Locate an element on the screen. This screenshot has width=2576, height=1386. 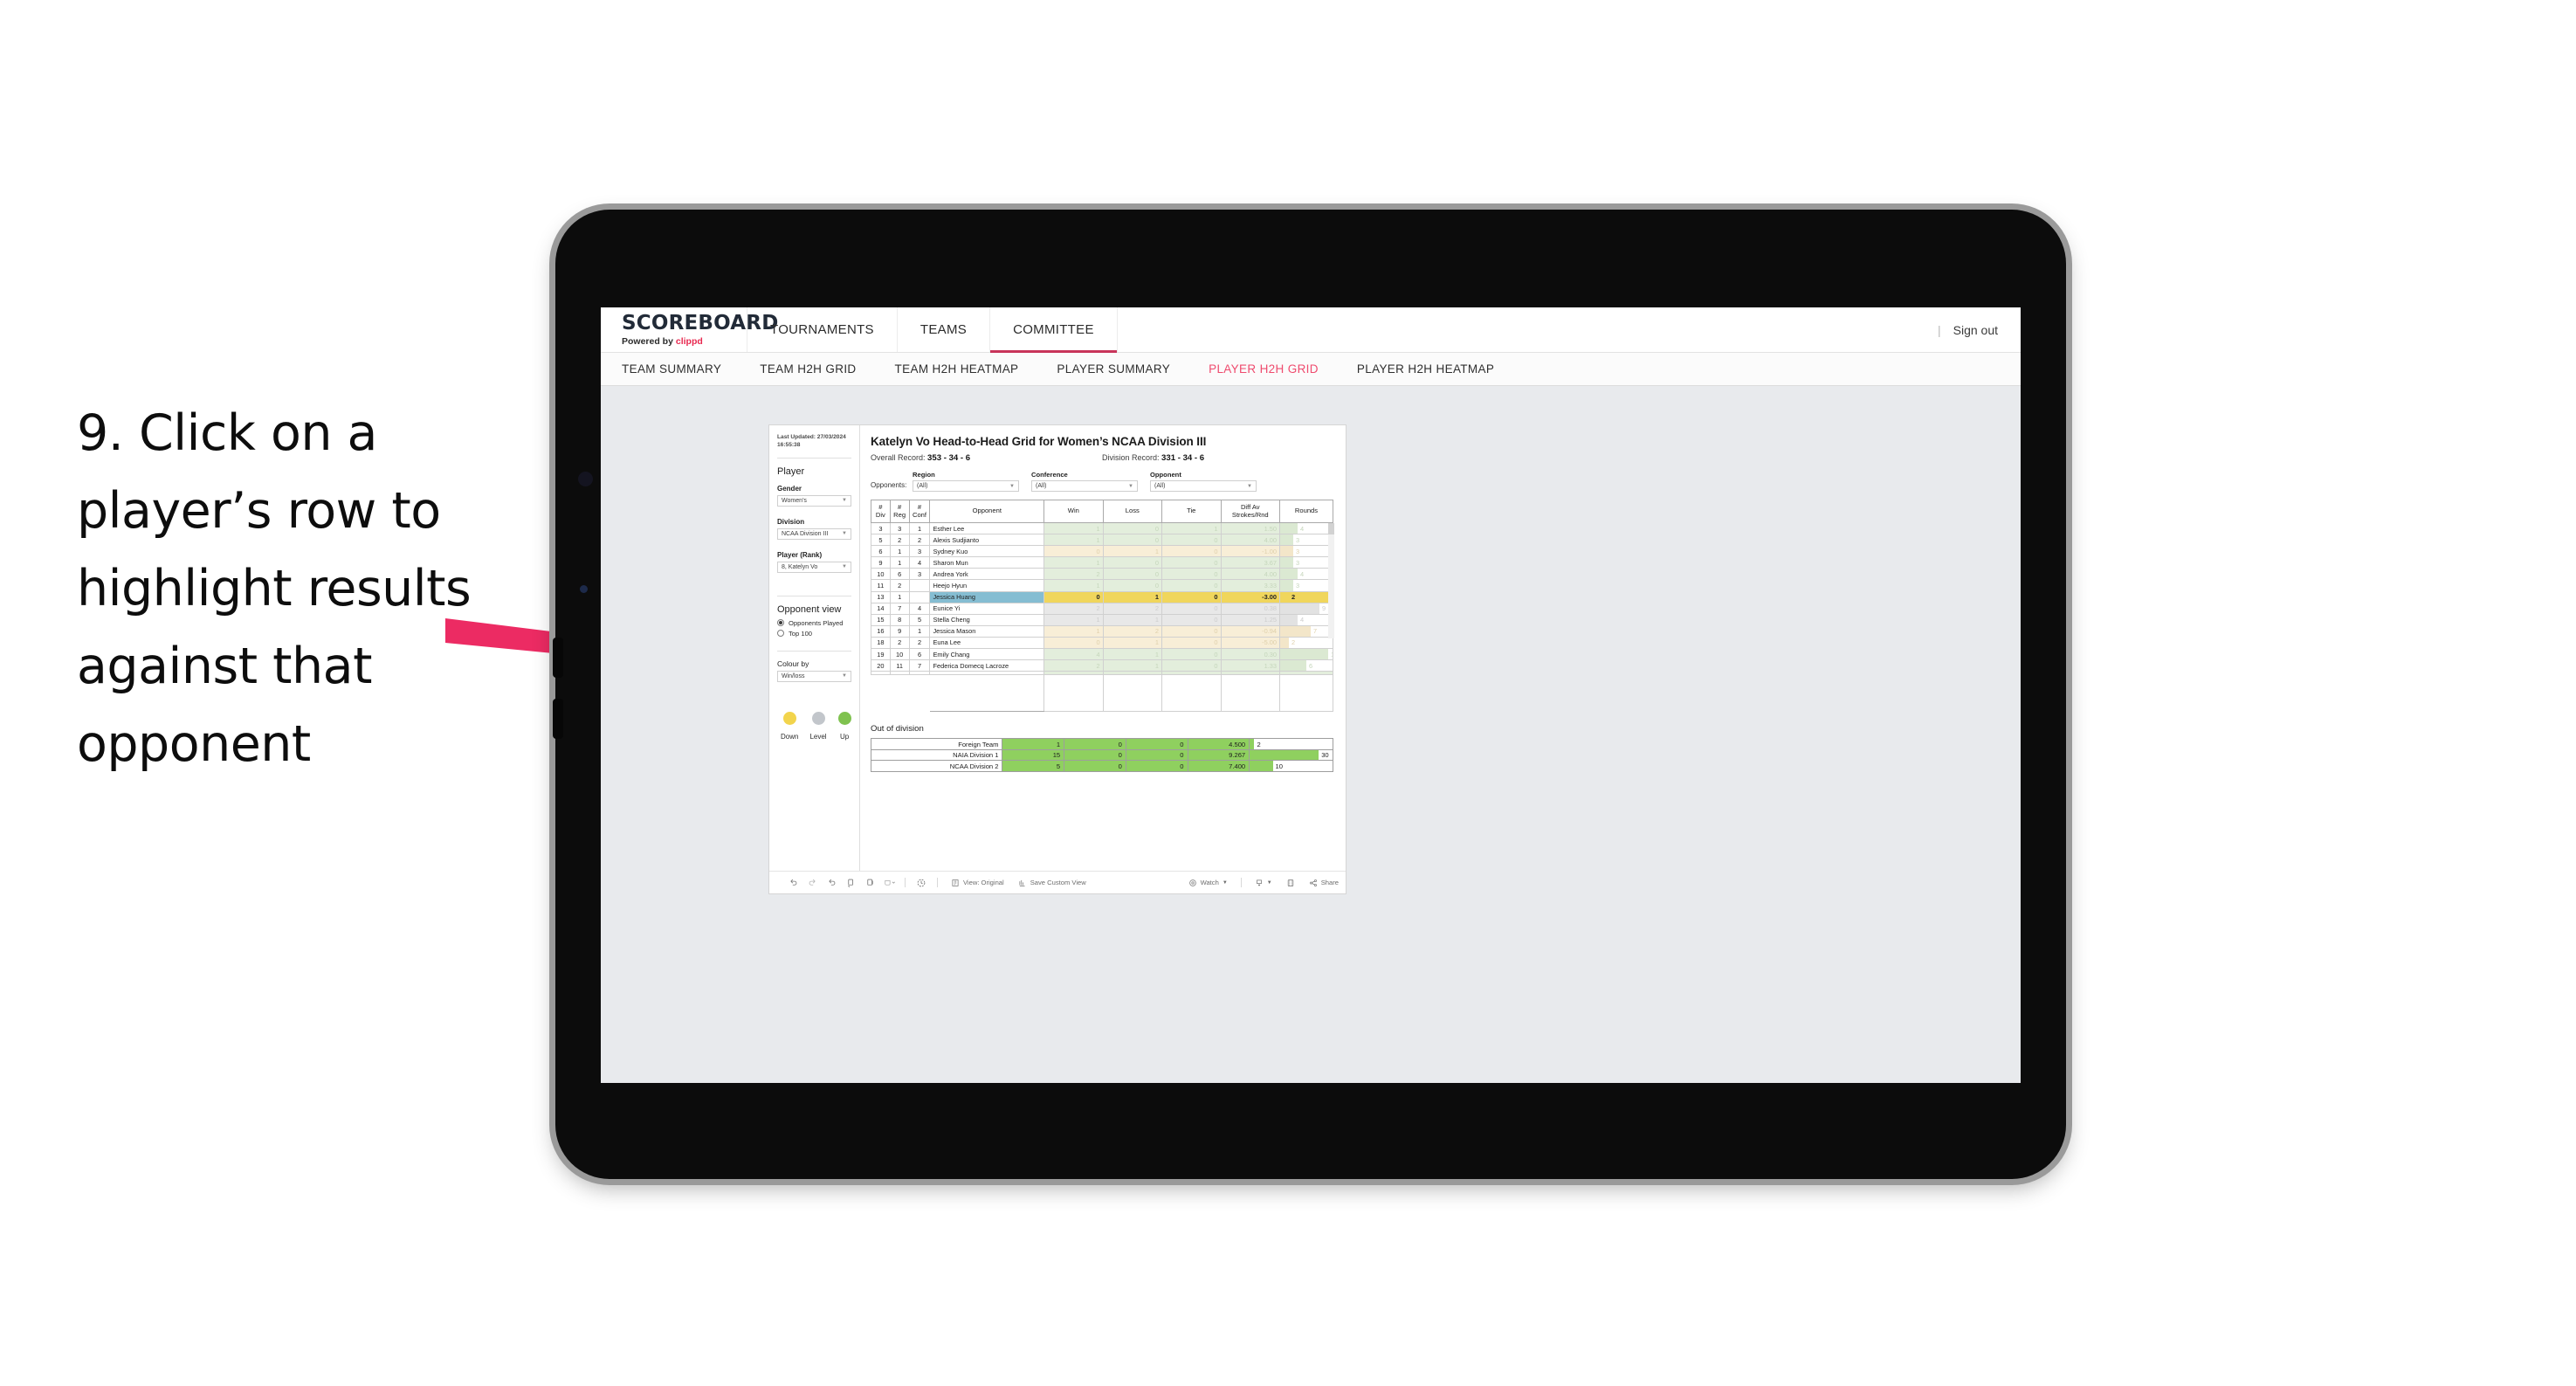
revert-icon is located at coordinates (831, 883).